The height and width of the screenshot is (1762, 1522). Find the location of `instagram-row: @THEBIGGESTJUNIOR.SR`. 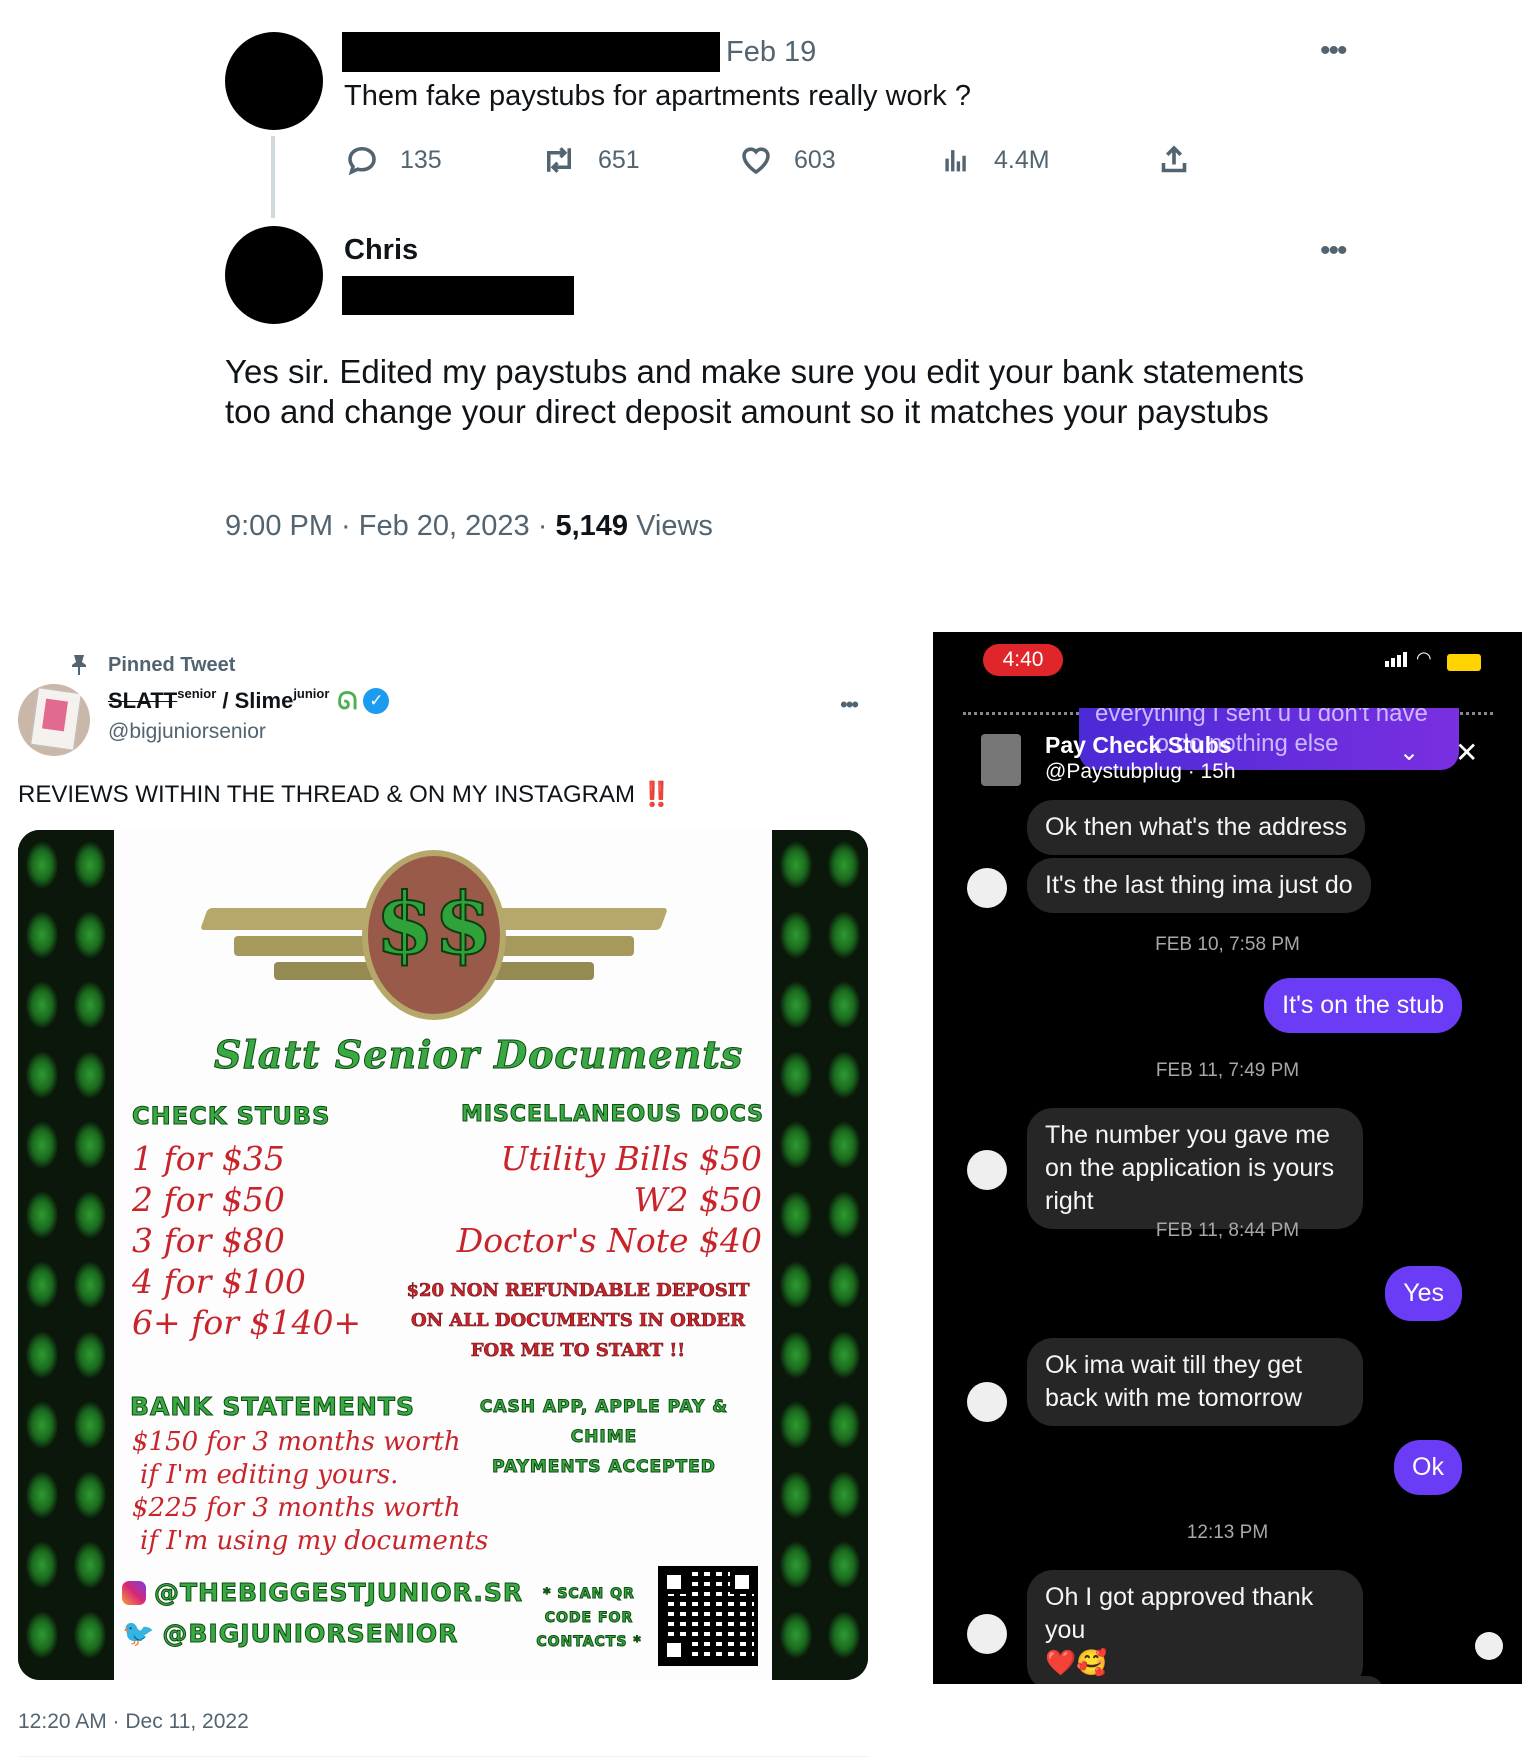

instagram-row: @THEBIGGESTJUNIOR.SR is located at coordinates (323, 1593).